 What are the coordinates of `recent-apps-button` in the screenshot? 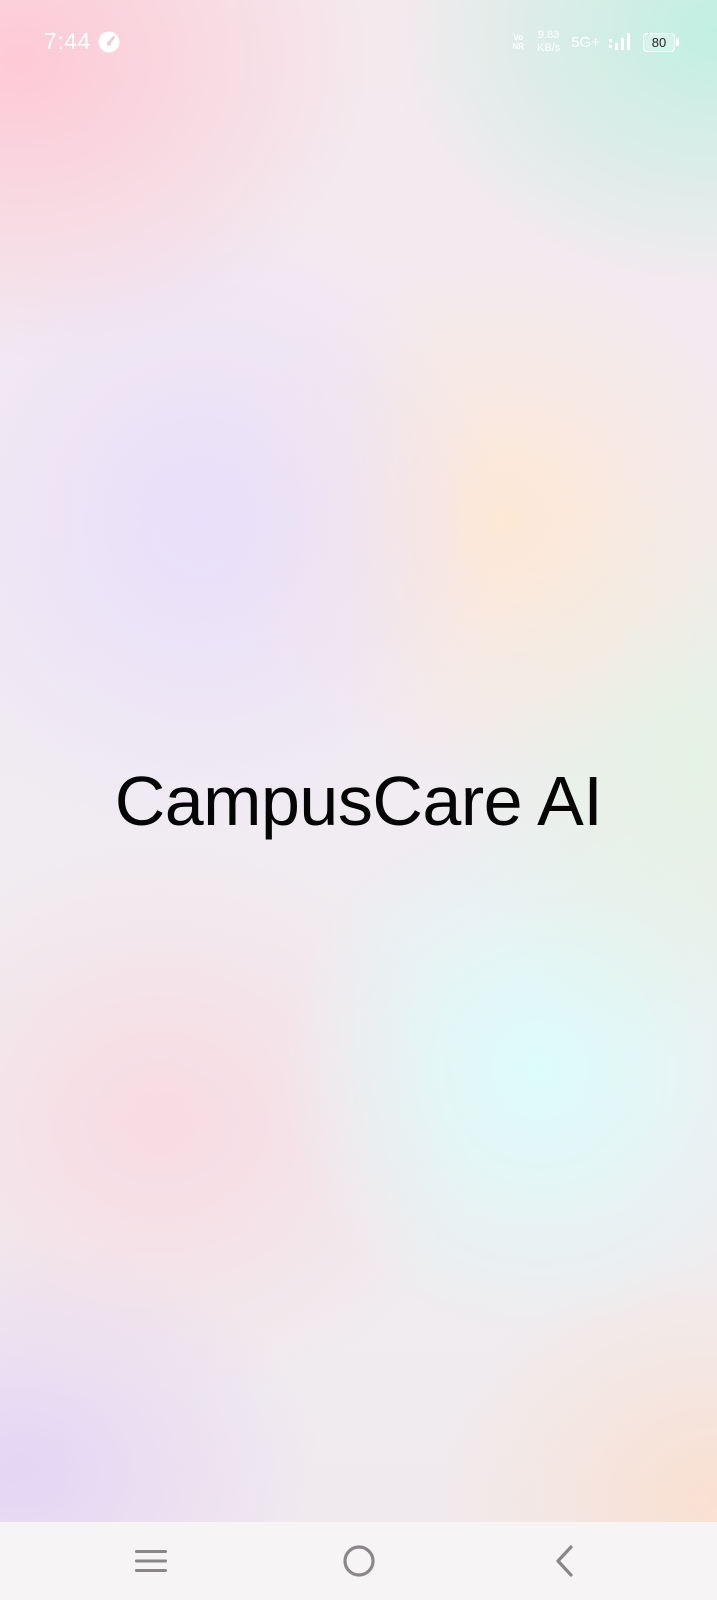 It's located at (151, 1561).